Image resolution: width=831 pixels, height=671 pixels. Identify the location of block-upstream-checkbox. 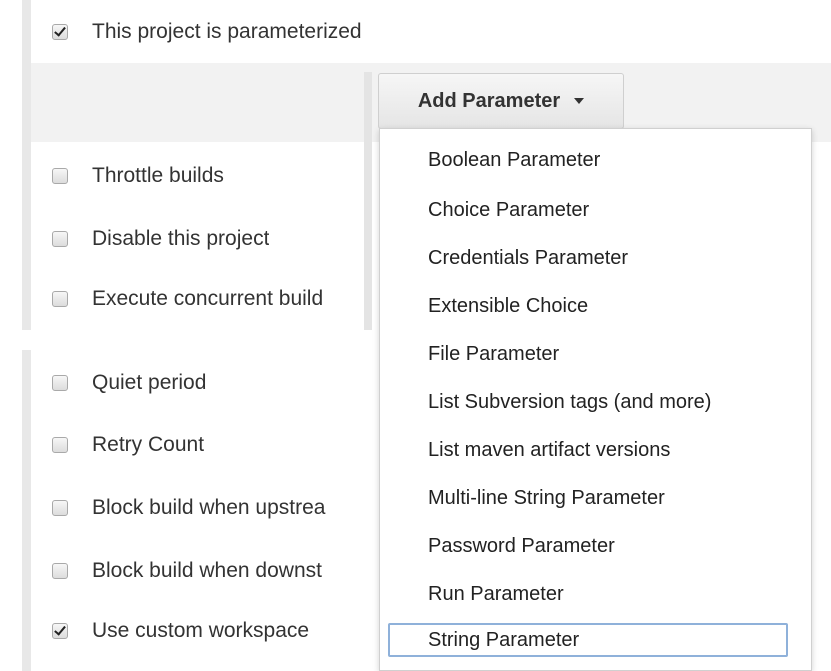
(60, 508).